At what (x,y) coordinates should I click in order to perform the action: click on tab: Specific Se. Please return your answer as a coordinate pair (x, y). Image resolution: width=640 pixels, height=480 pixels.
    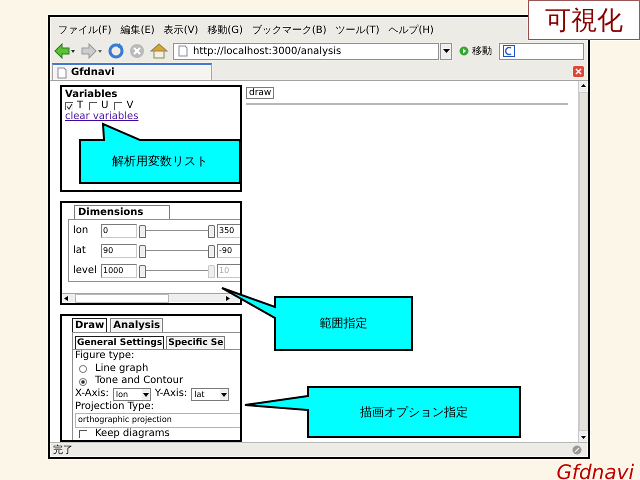
    Looking at the image, I should click on (196, 343).